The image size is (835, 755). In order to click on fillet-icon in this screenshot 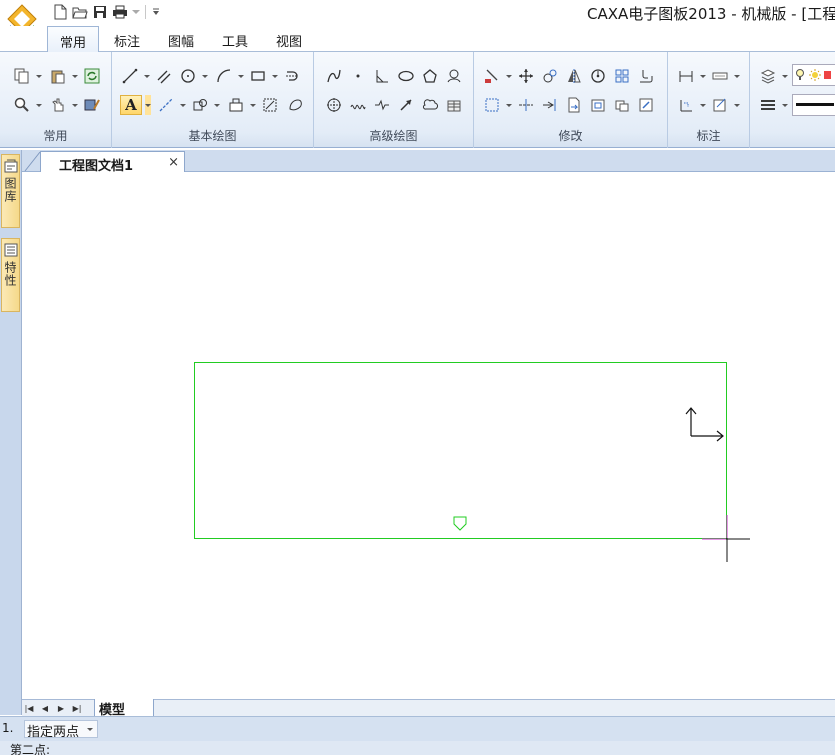, I will do `click(646, 76)`.